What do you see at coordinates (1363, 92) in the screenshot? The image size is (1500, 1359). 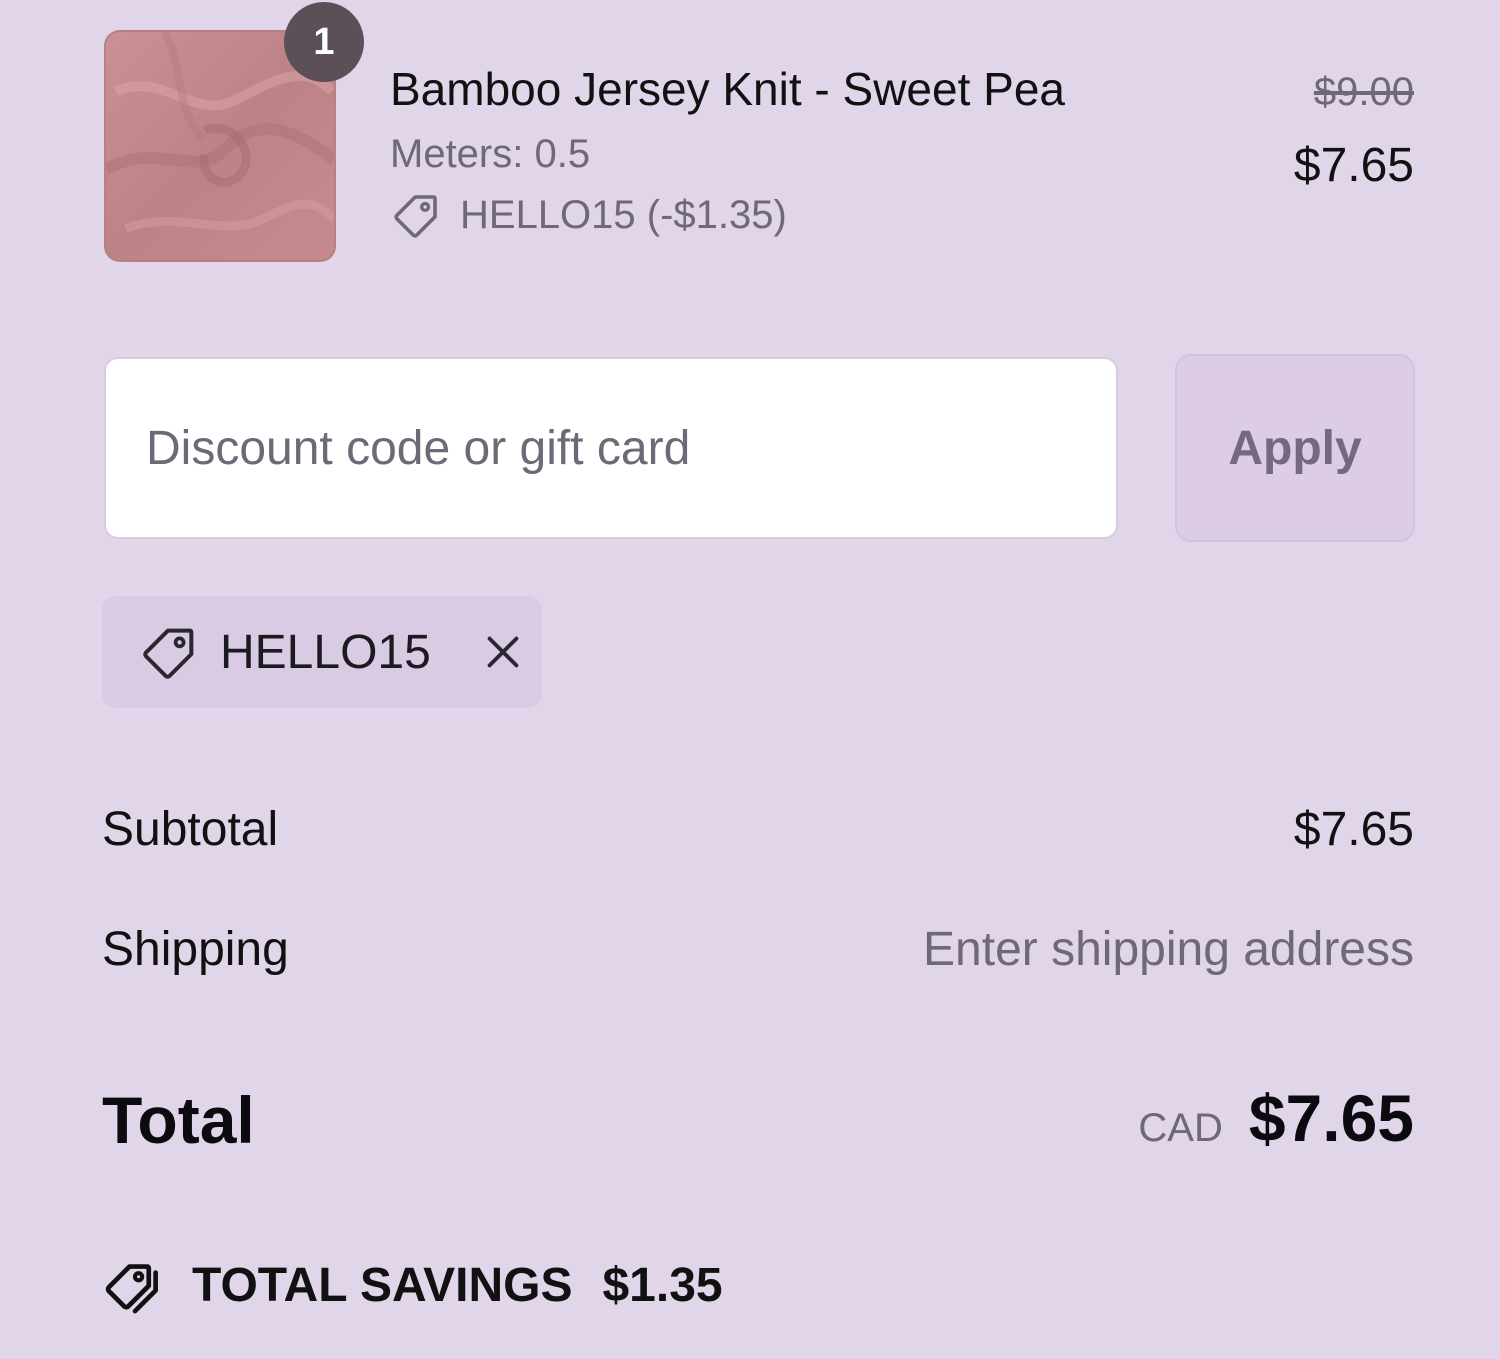 I see `original-price: $9.00` at bounding box center [1363, 92].